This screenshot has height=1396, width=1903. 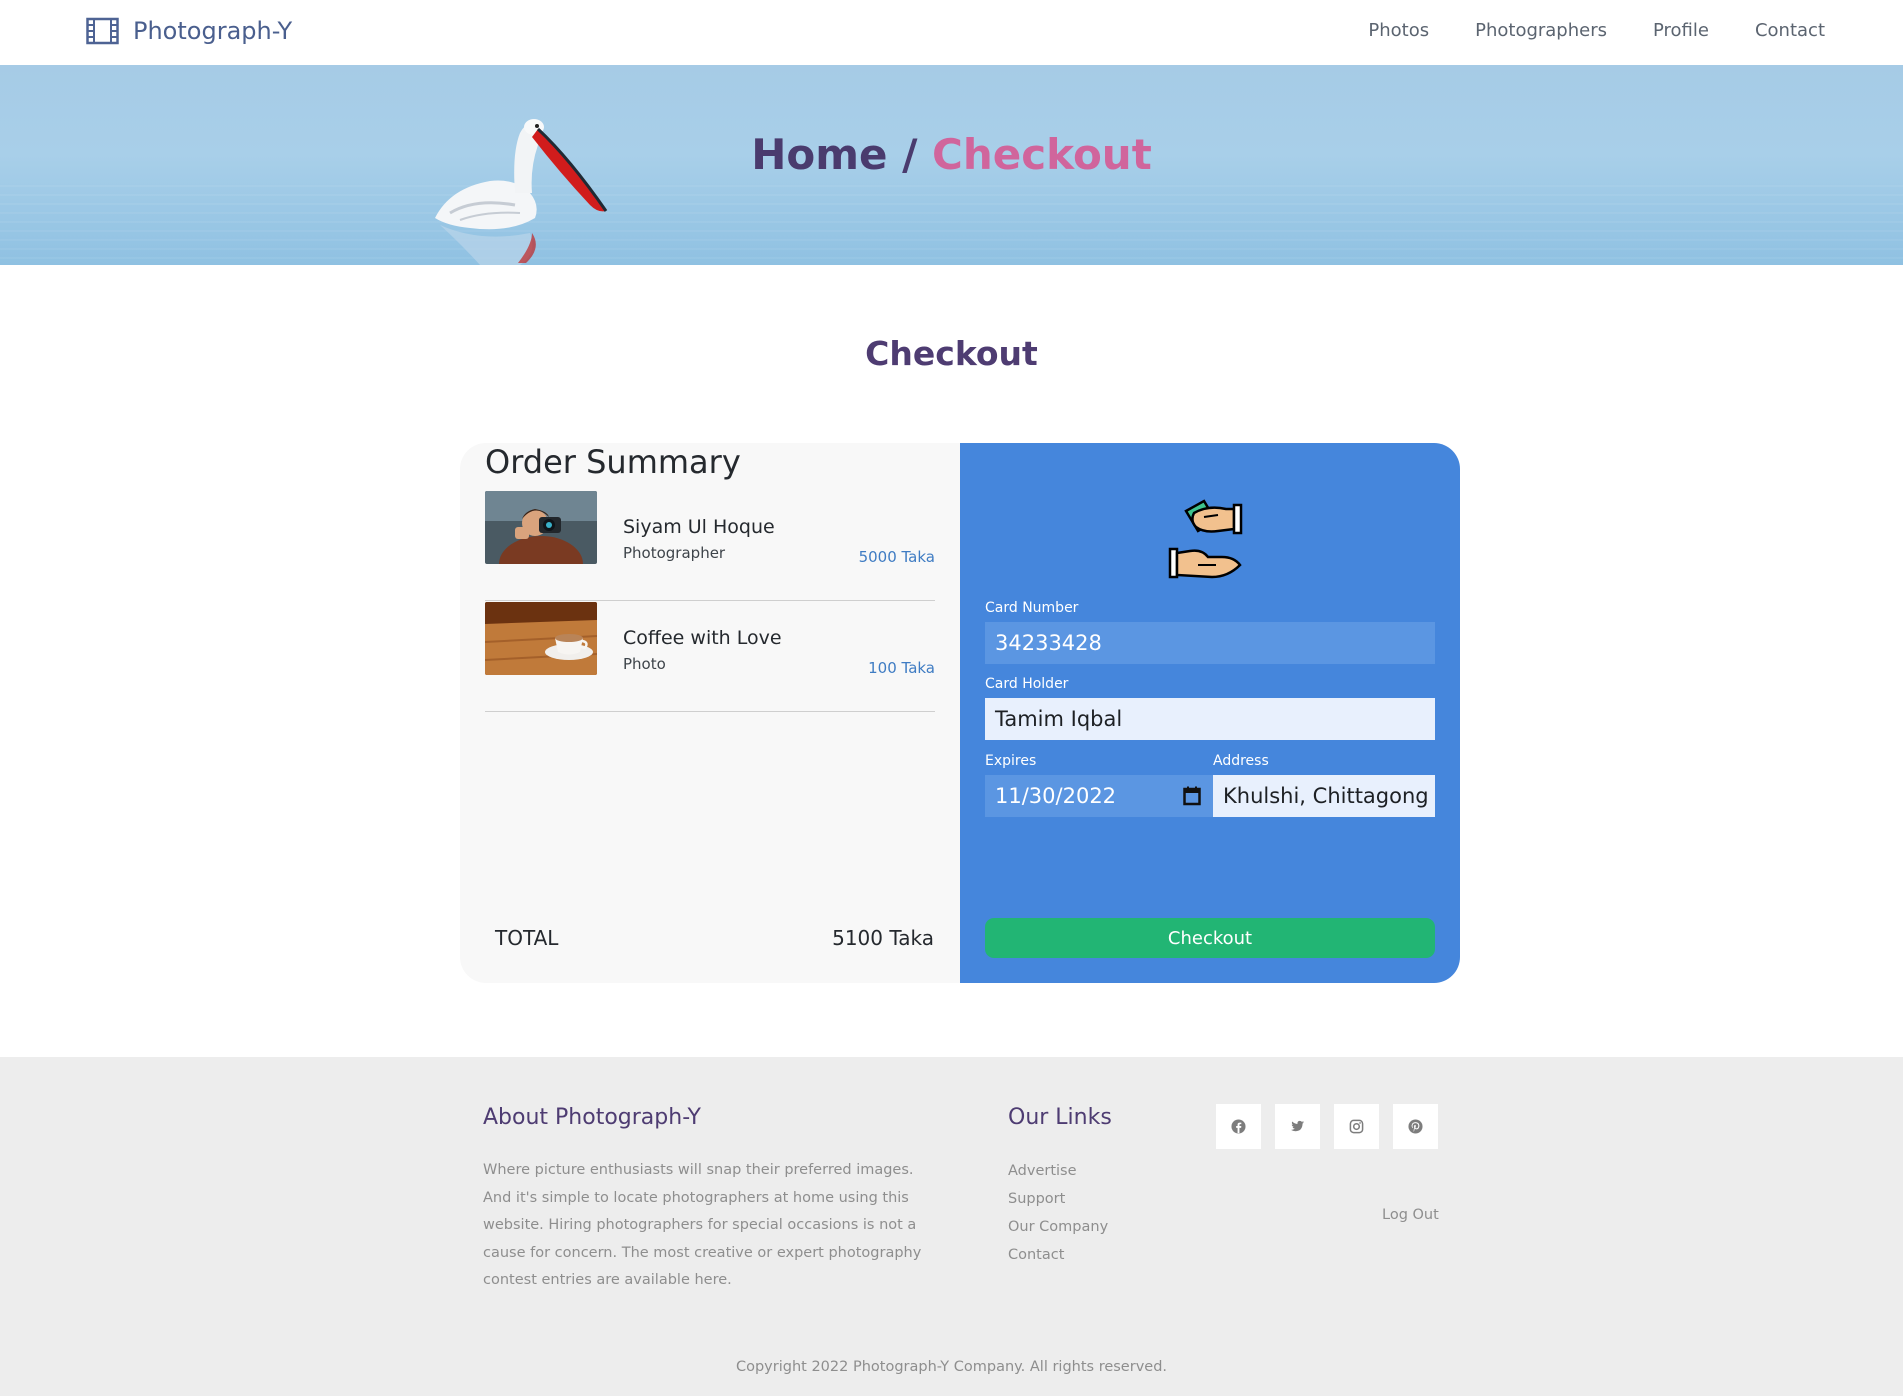 I want to click on facebook-icon, so click(x=1238, y=1126).